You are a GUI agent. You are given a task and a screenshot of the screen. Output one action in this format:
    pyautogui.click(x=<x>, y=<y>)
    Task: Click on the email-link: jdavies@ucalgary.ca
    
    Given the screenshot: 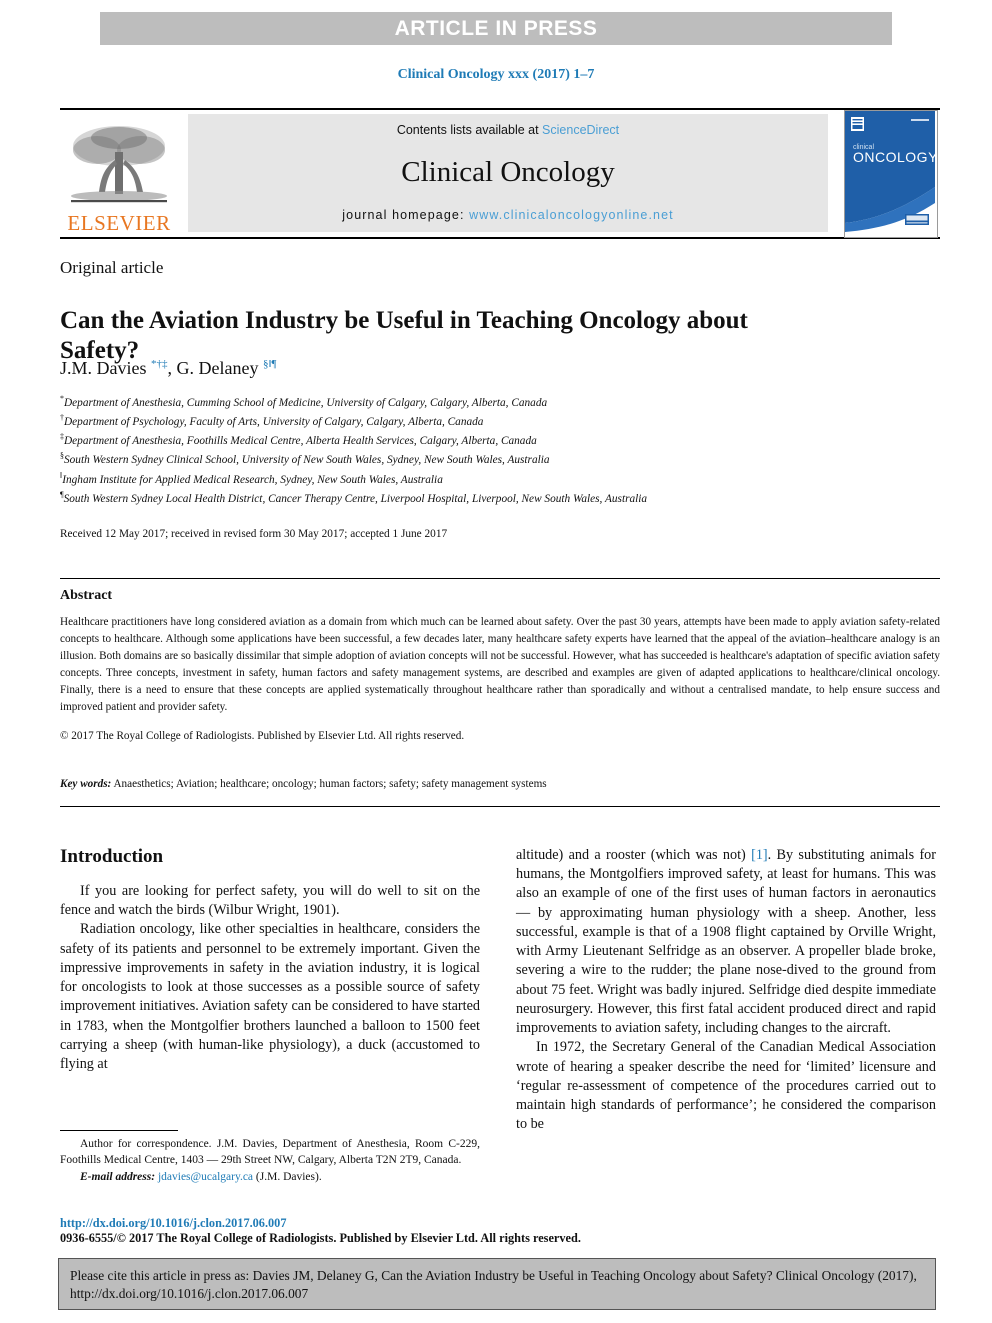 What is the action you would take?
    pyautogui.click(x=205, y=1177)
    